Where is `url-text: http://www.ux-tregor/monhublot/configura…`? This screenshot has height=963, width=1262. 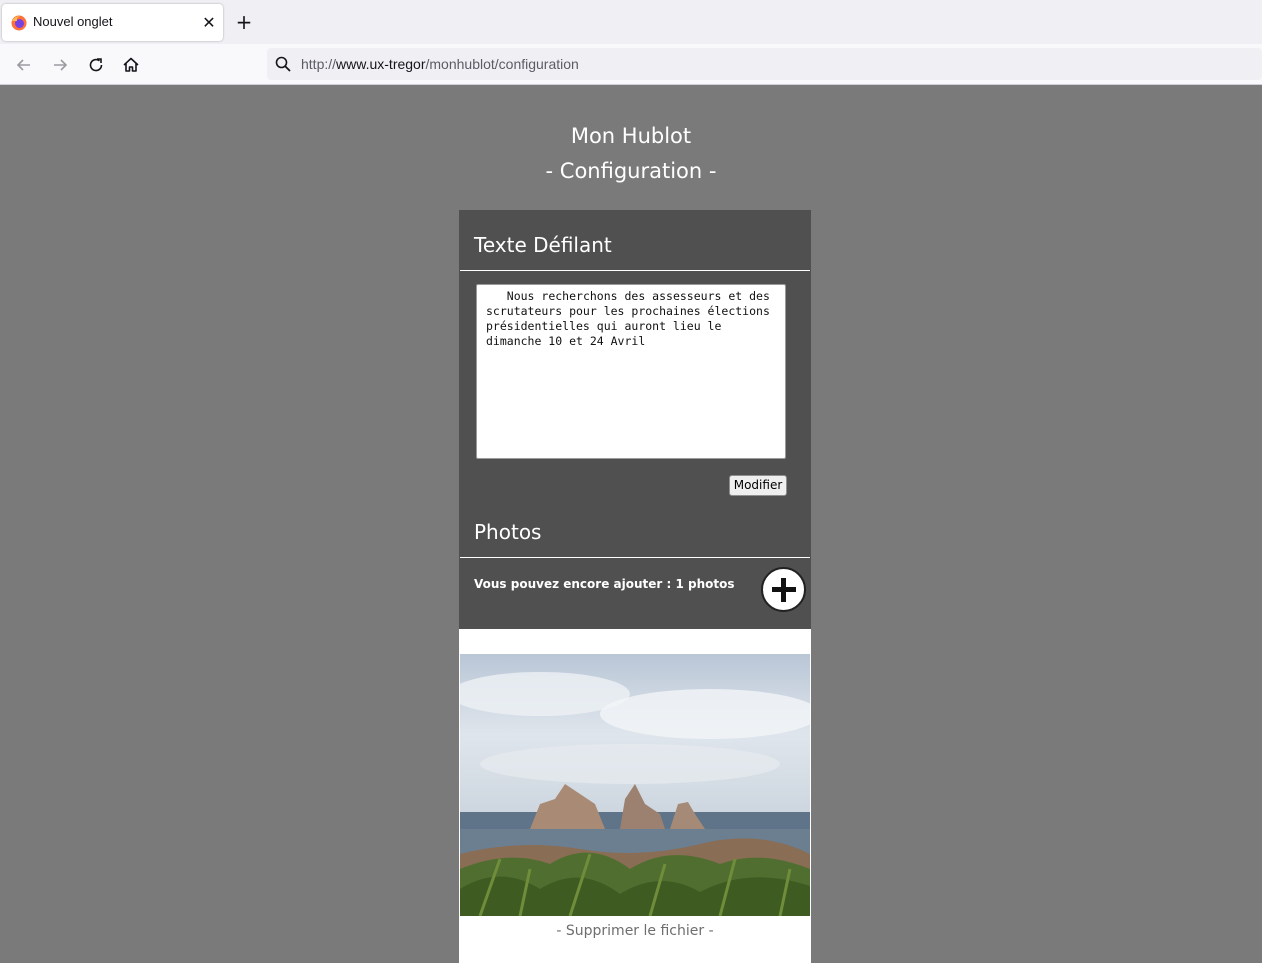
url-text: http://www.ux-tregor/monhublot/configura… is located at coordinates (440, 64).